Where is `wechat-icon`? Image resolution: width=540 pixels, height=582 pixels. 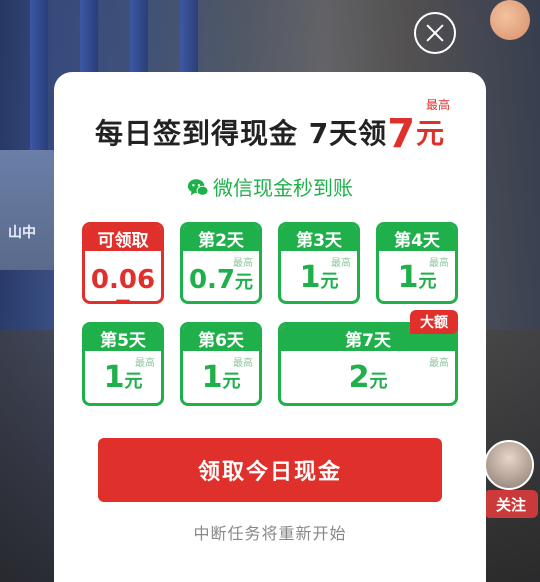 wechat-icon is located at coordinates (198, 187).